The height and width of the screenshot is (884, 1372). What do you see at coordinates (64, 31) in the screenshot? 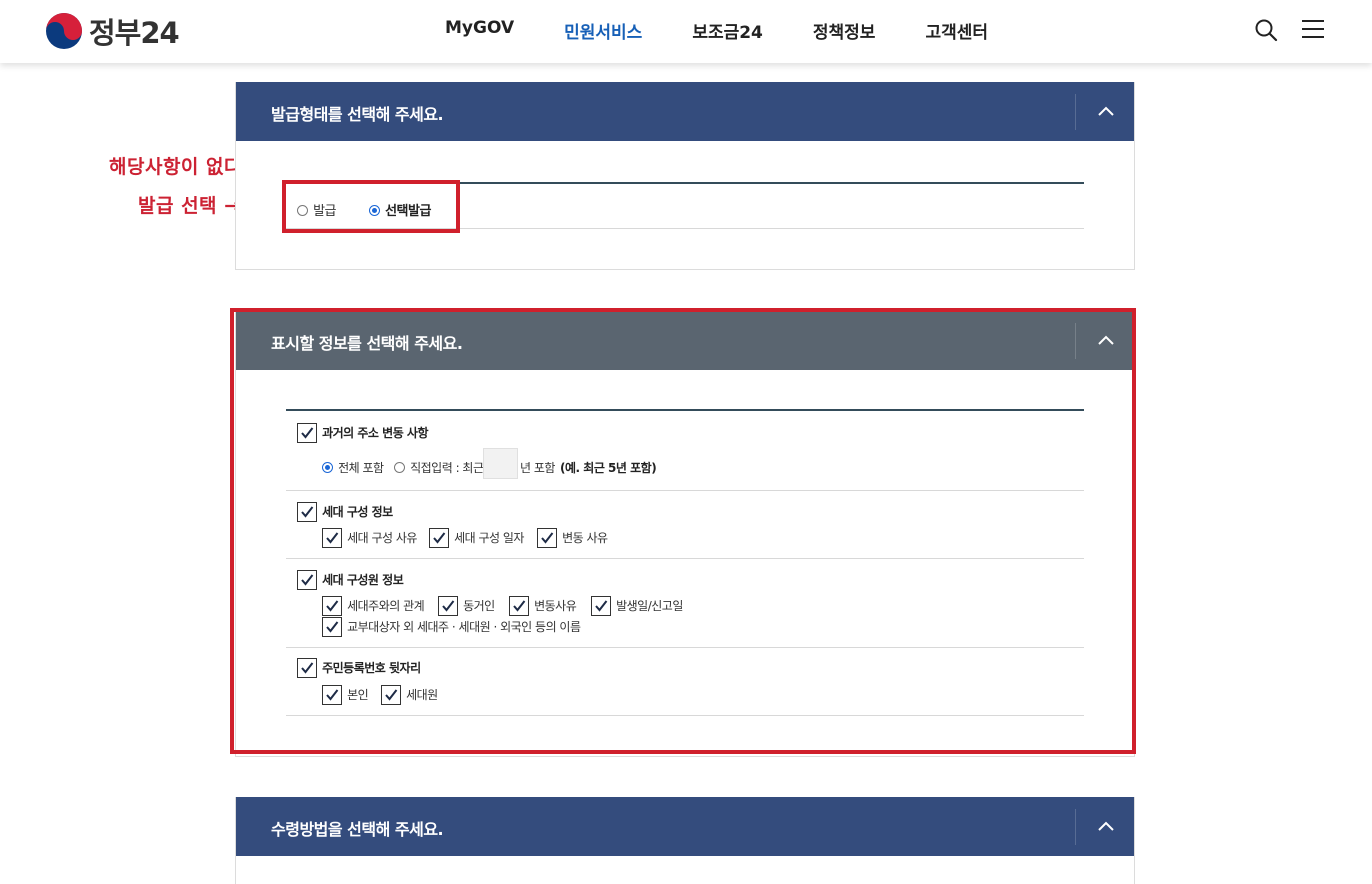
I see `taegeuk-logo-icon` at bounding box center [64, 31].